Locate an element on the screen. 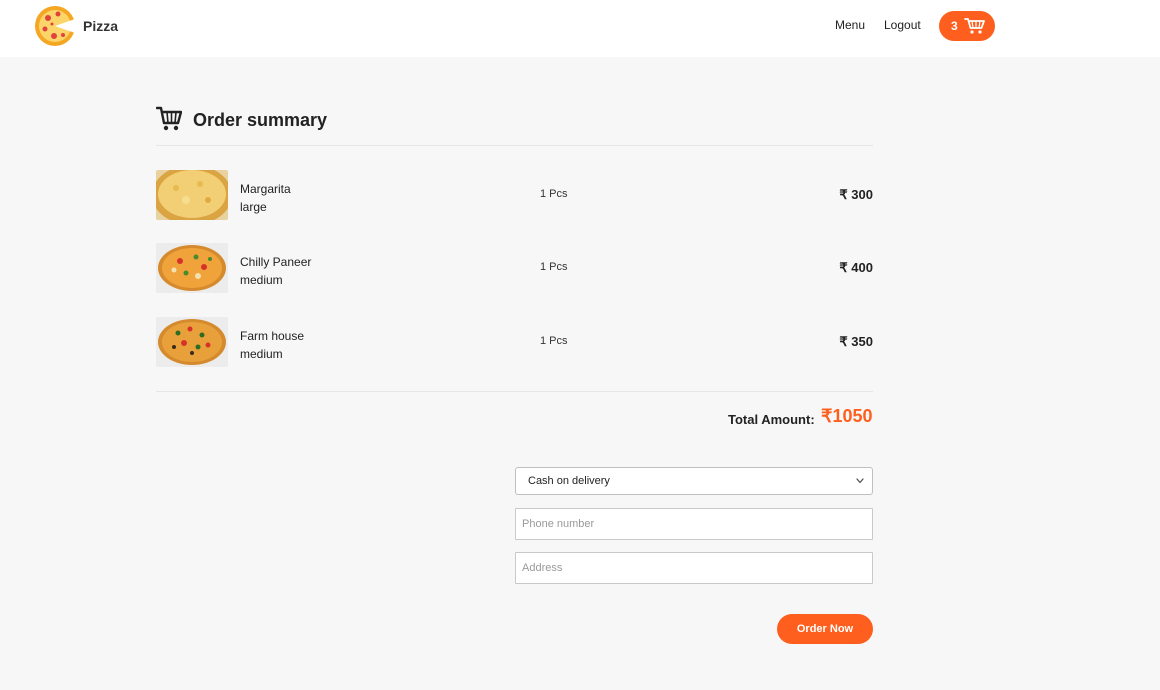 This screenshot has width=1160, height=690. navbar: Pizza Menu Logout 3 is located at coordinates (580, 28).